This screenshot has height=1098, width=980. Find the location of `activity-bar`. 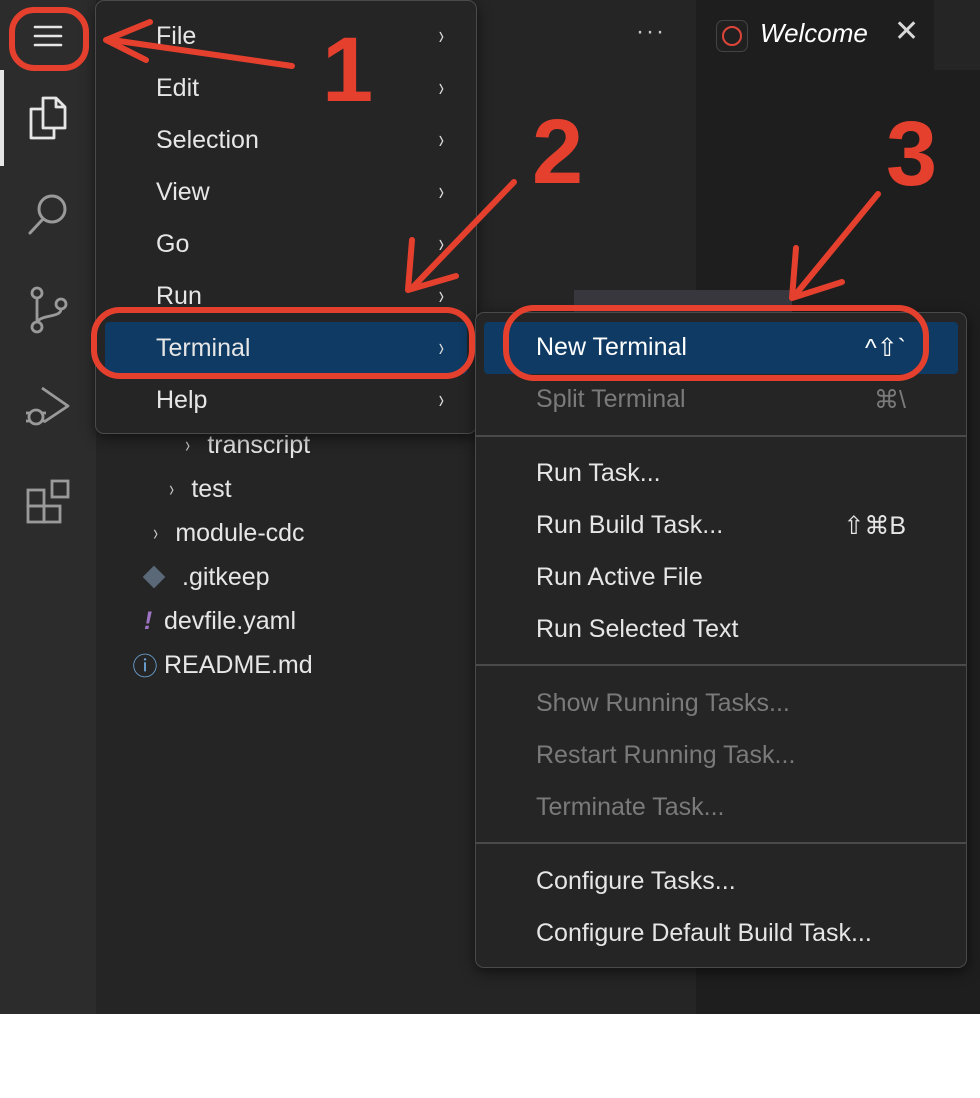

activity-bar is located at coordinates (48, 507).